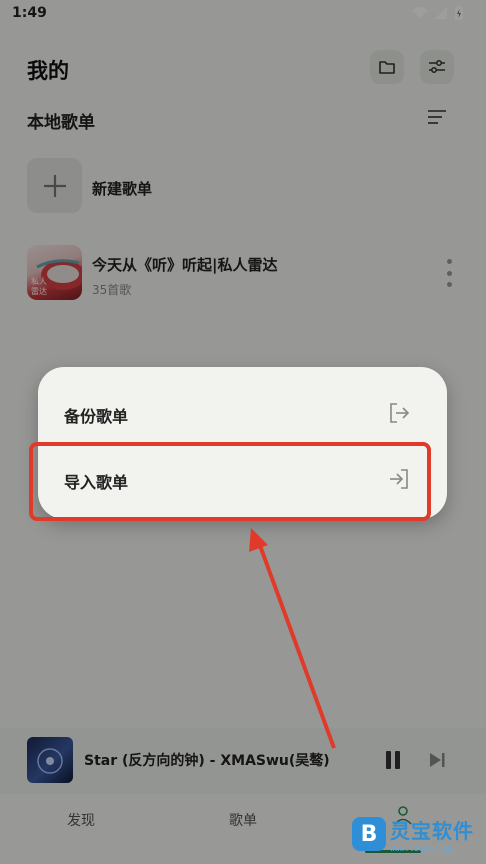 The width and height of the screenshot is (486, 864). I want to click on watermark-name: 灵宝软件, so click(432, 831).